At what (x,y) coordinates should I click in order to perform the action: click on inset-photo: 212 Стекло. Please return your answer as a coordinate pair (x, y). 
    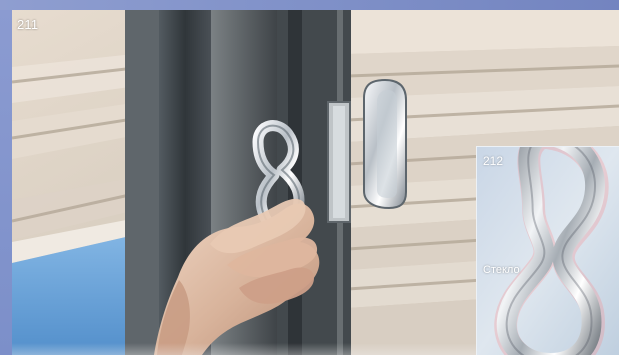
    Looking at the image, I should click on (547, 250).